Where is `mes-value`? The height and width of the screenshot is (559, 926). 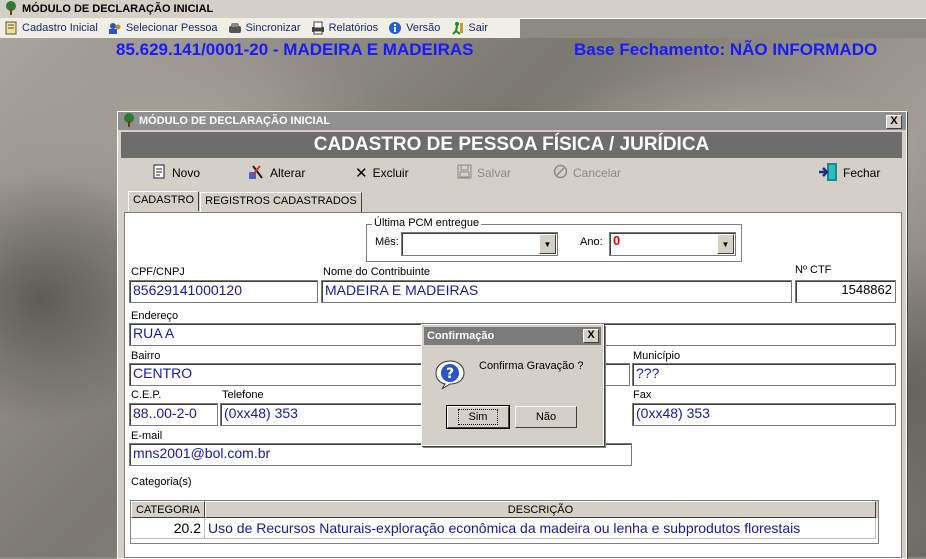
mes-value is located at coordinates (403, 240).